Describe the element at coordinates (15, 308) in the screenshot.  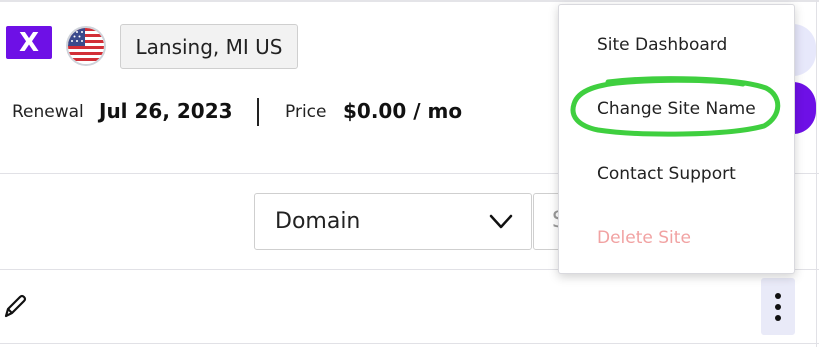
I see `pencil-icon` at that location.